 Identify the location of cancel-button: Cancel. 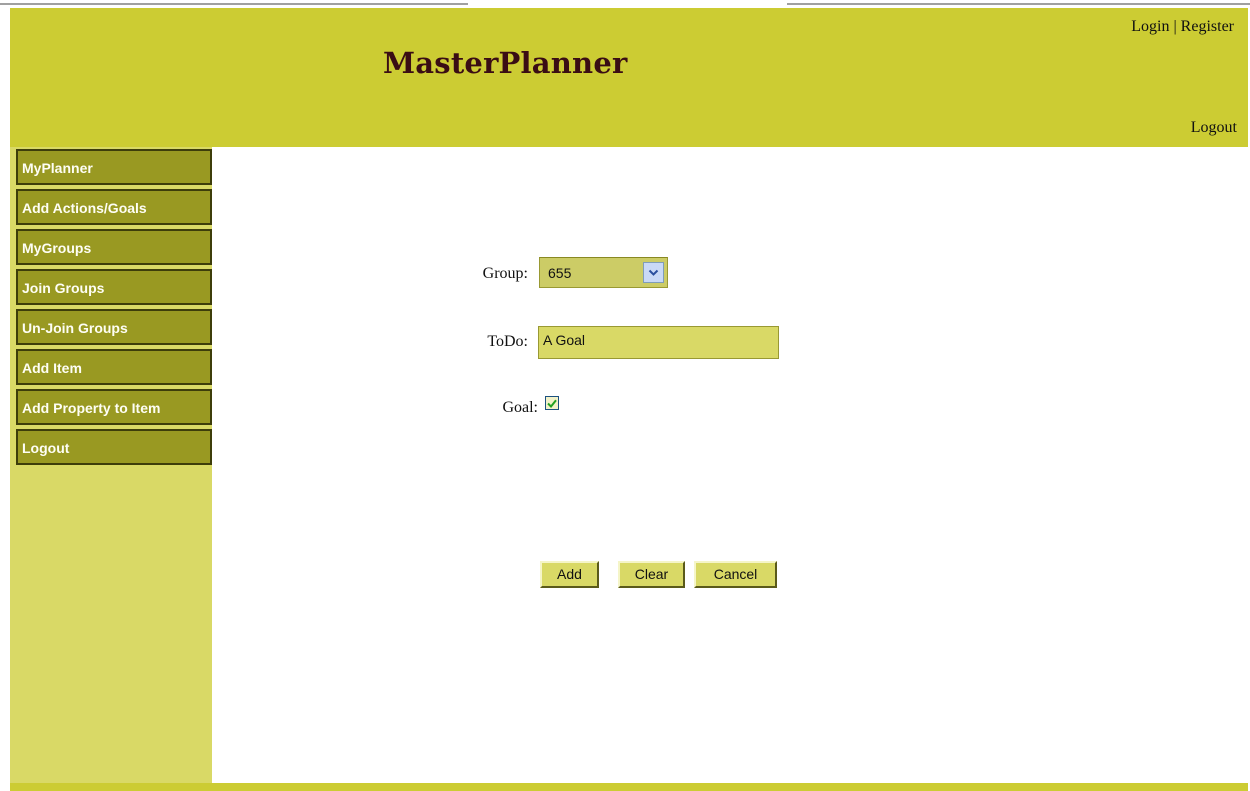
(735, 574).